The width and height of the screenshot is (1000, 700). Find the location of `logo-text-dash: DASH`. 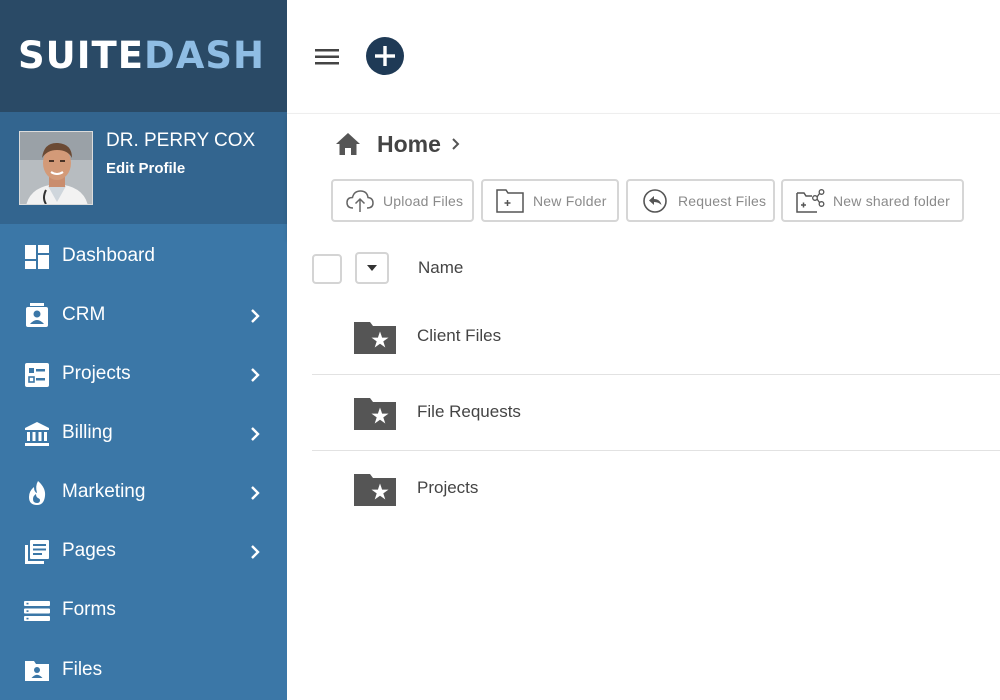

logo-text-dash: DASH is located at coordinates (204, 55).